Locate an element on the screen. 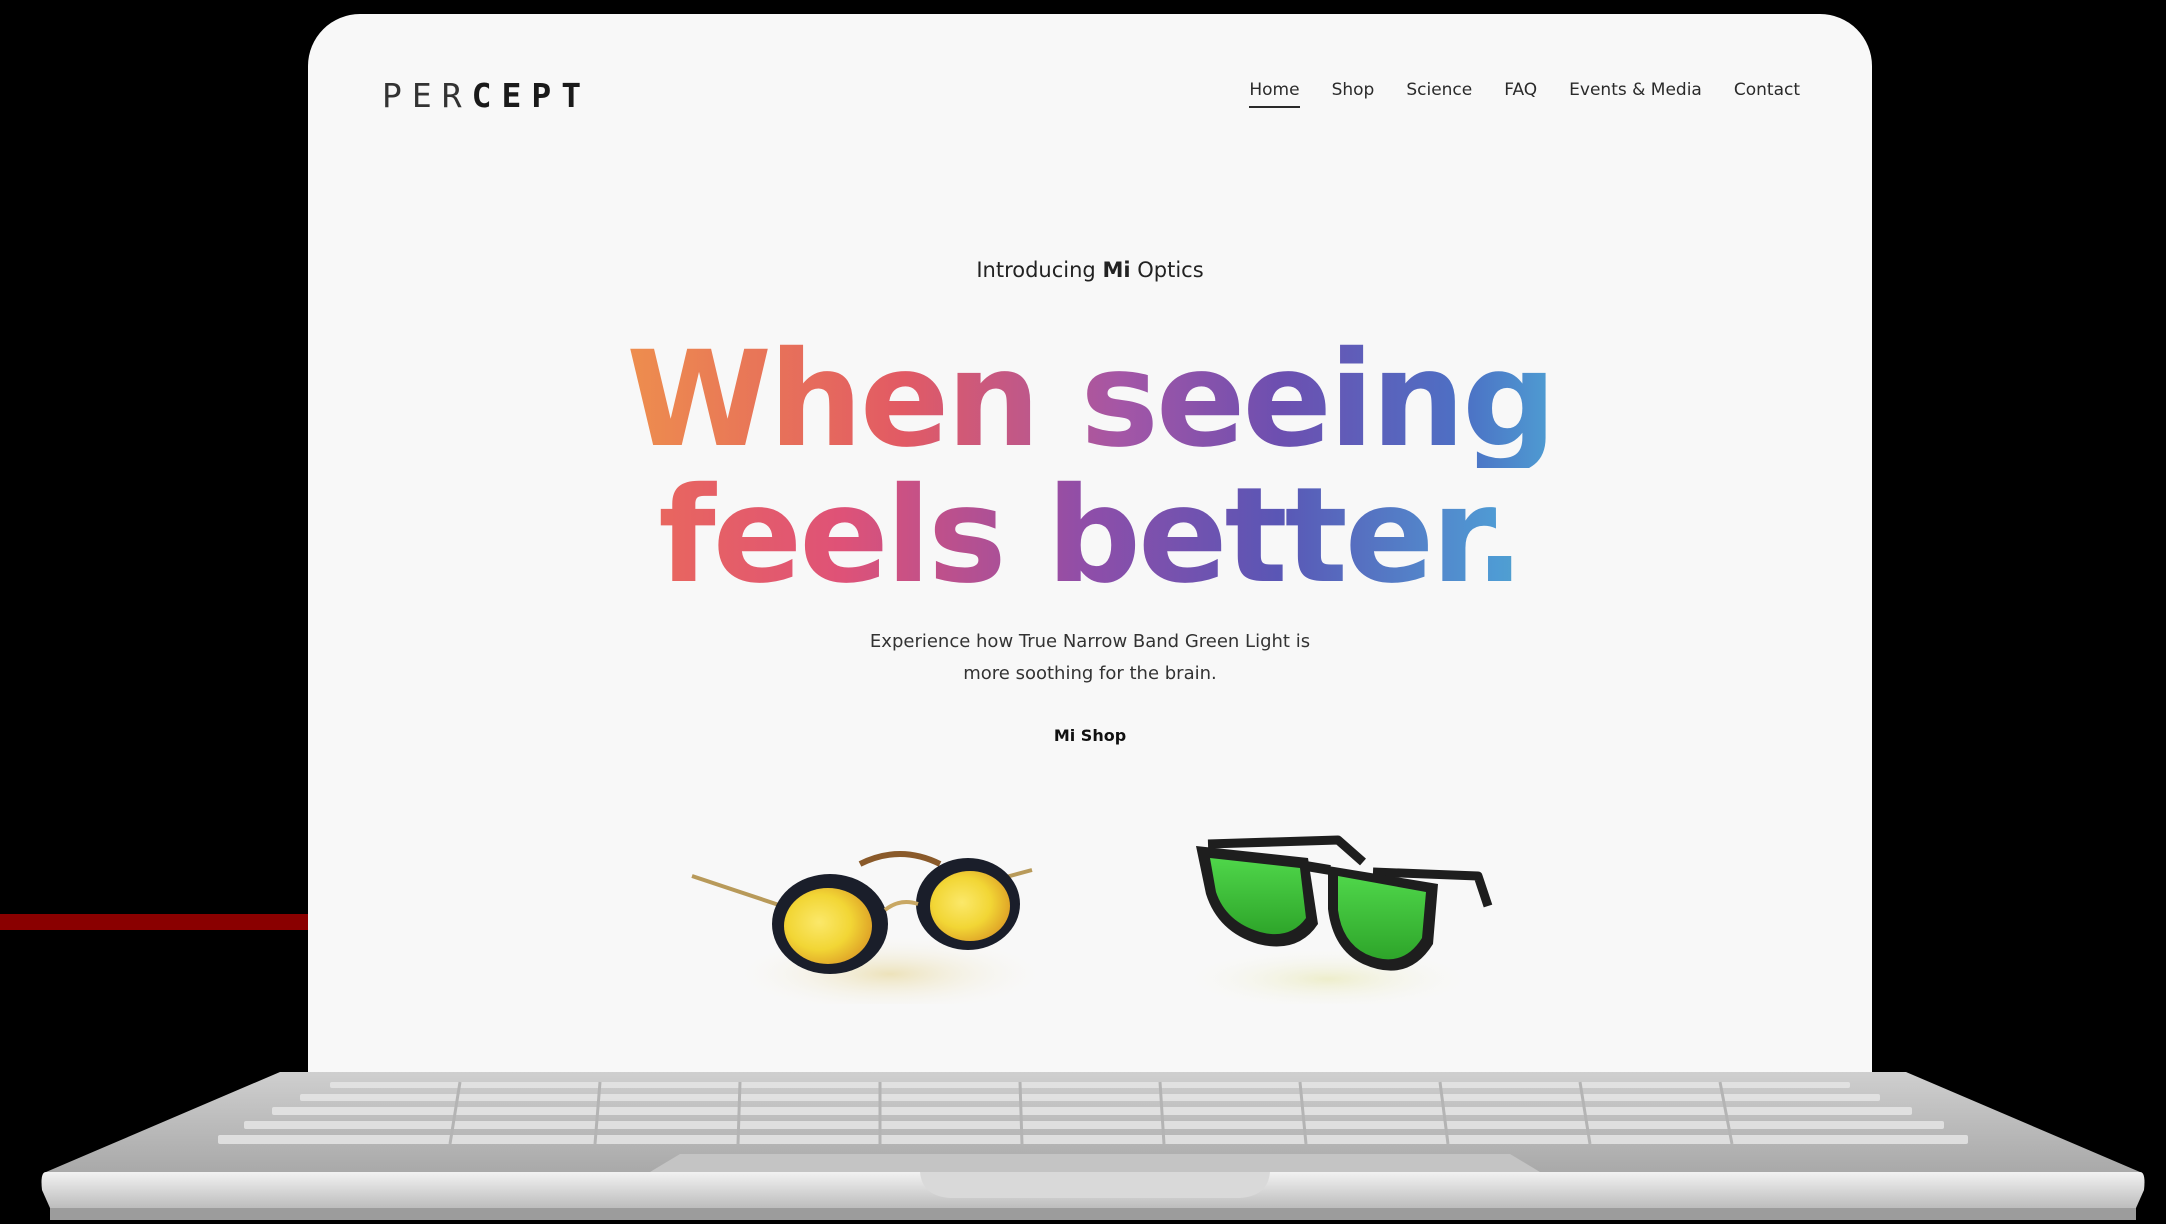 The height and width of the screenshot is (1224, 2166). subtext-line-2: more soothing for the brain. is located at coordinates (1090, 673).